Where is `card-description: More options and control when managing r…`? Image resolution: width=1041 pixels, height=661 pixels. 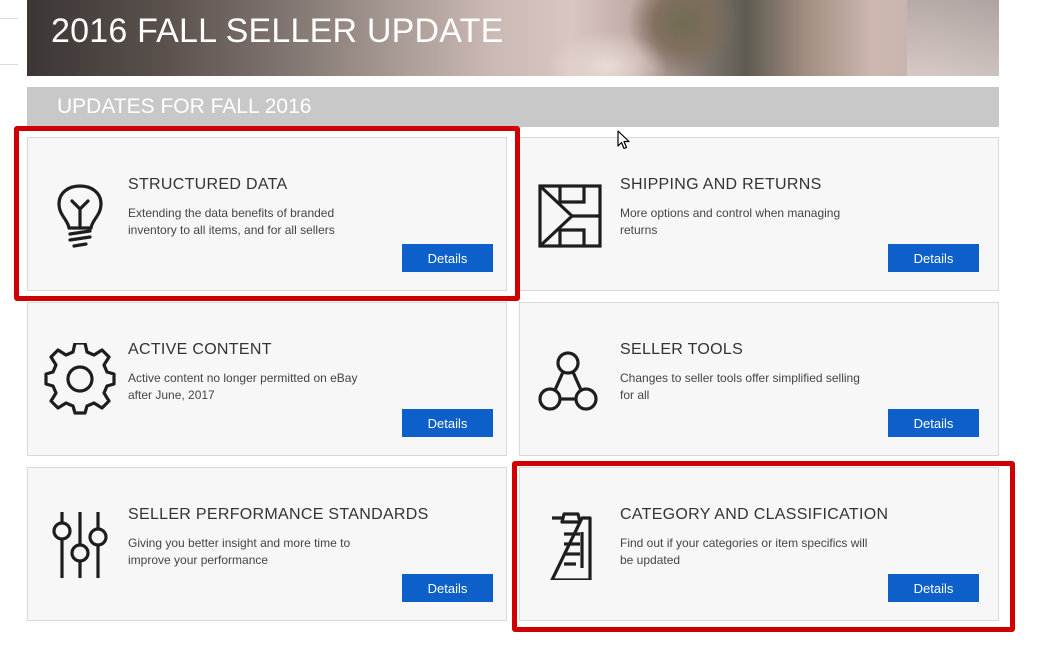
card-description: More options and control when managing r… is located at coordinates (730, 221).